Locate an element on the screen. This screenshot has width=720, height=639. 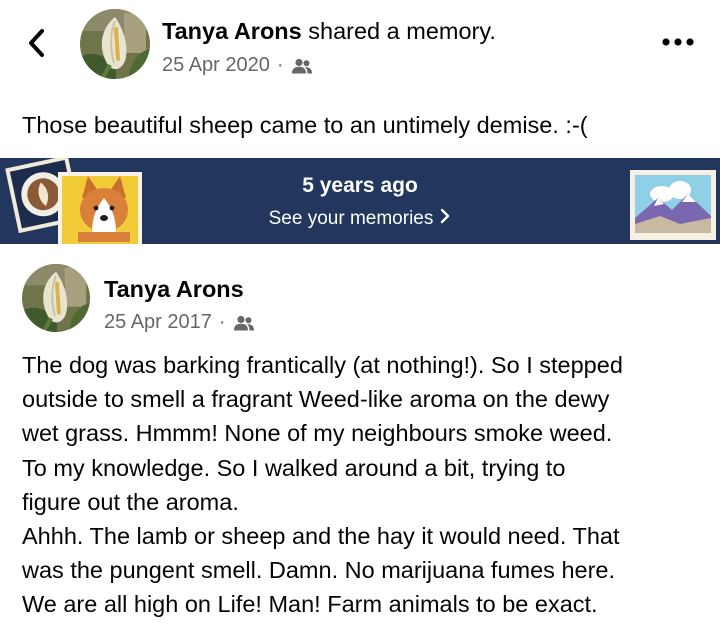
original-post-meta: 25 Apr 2017 · is located at coordinates (179, 322).